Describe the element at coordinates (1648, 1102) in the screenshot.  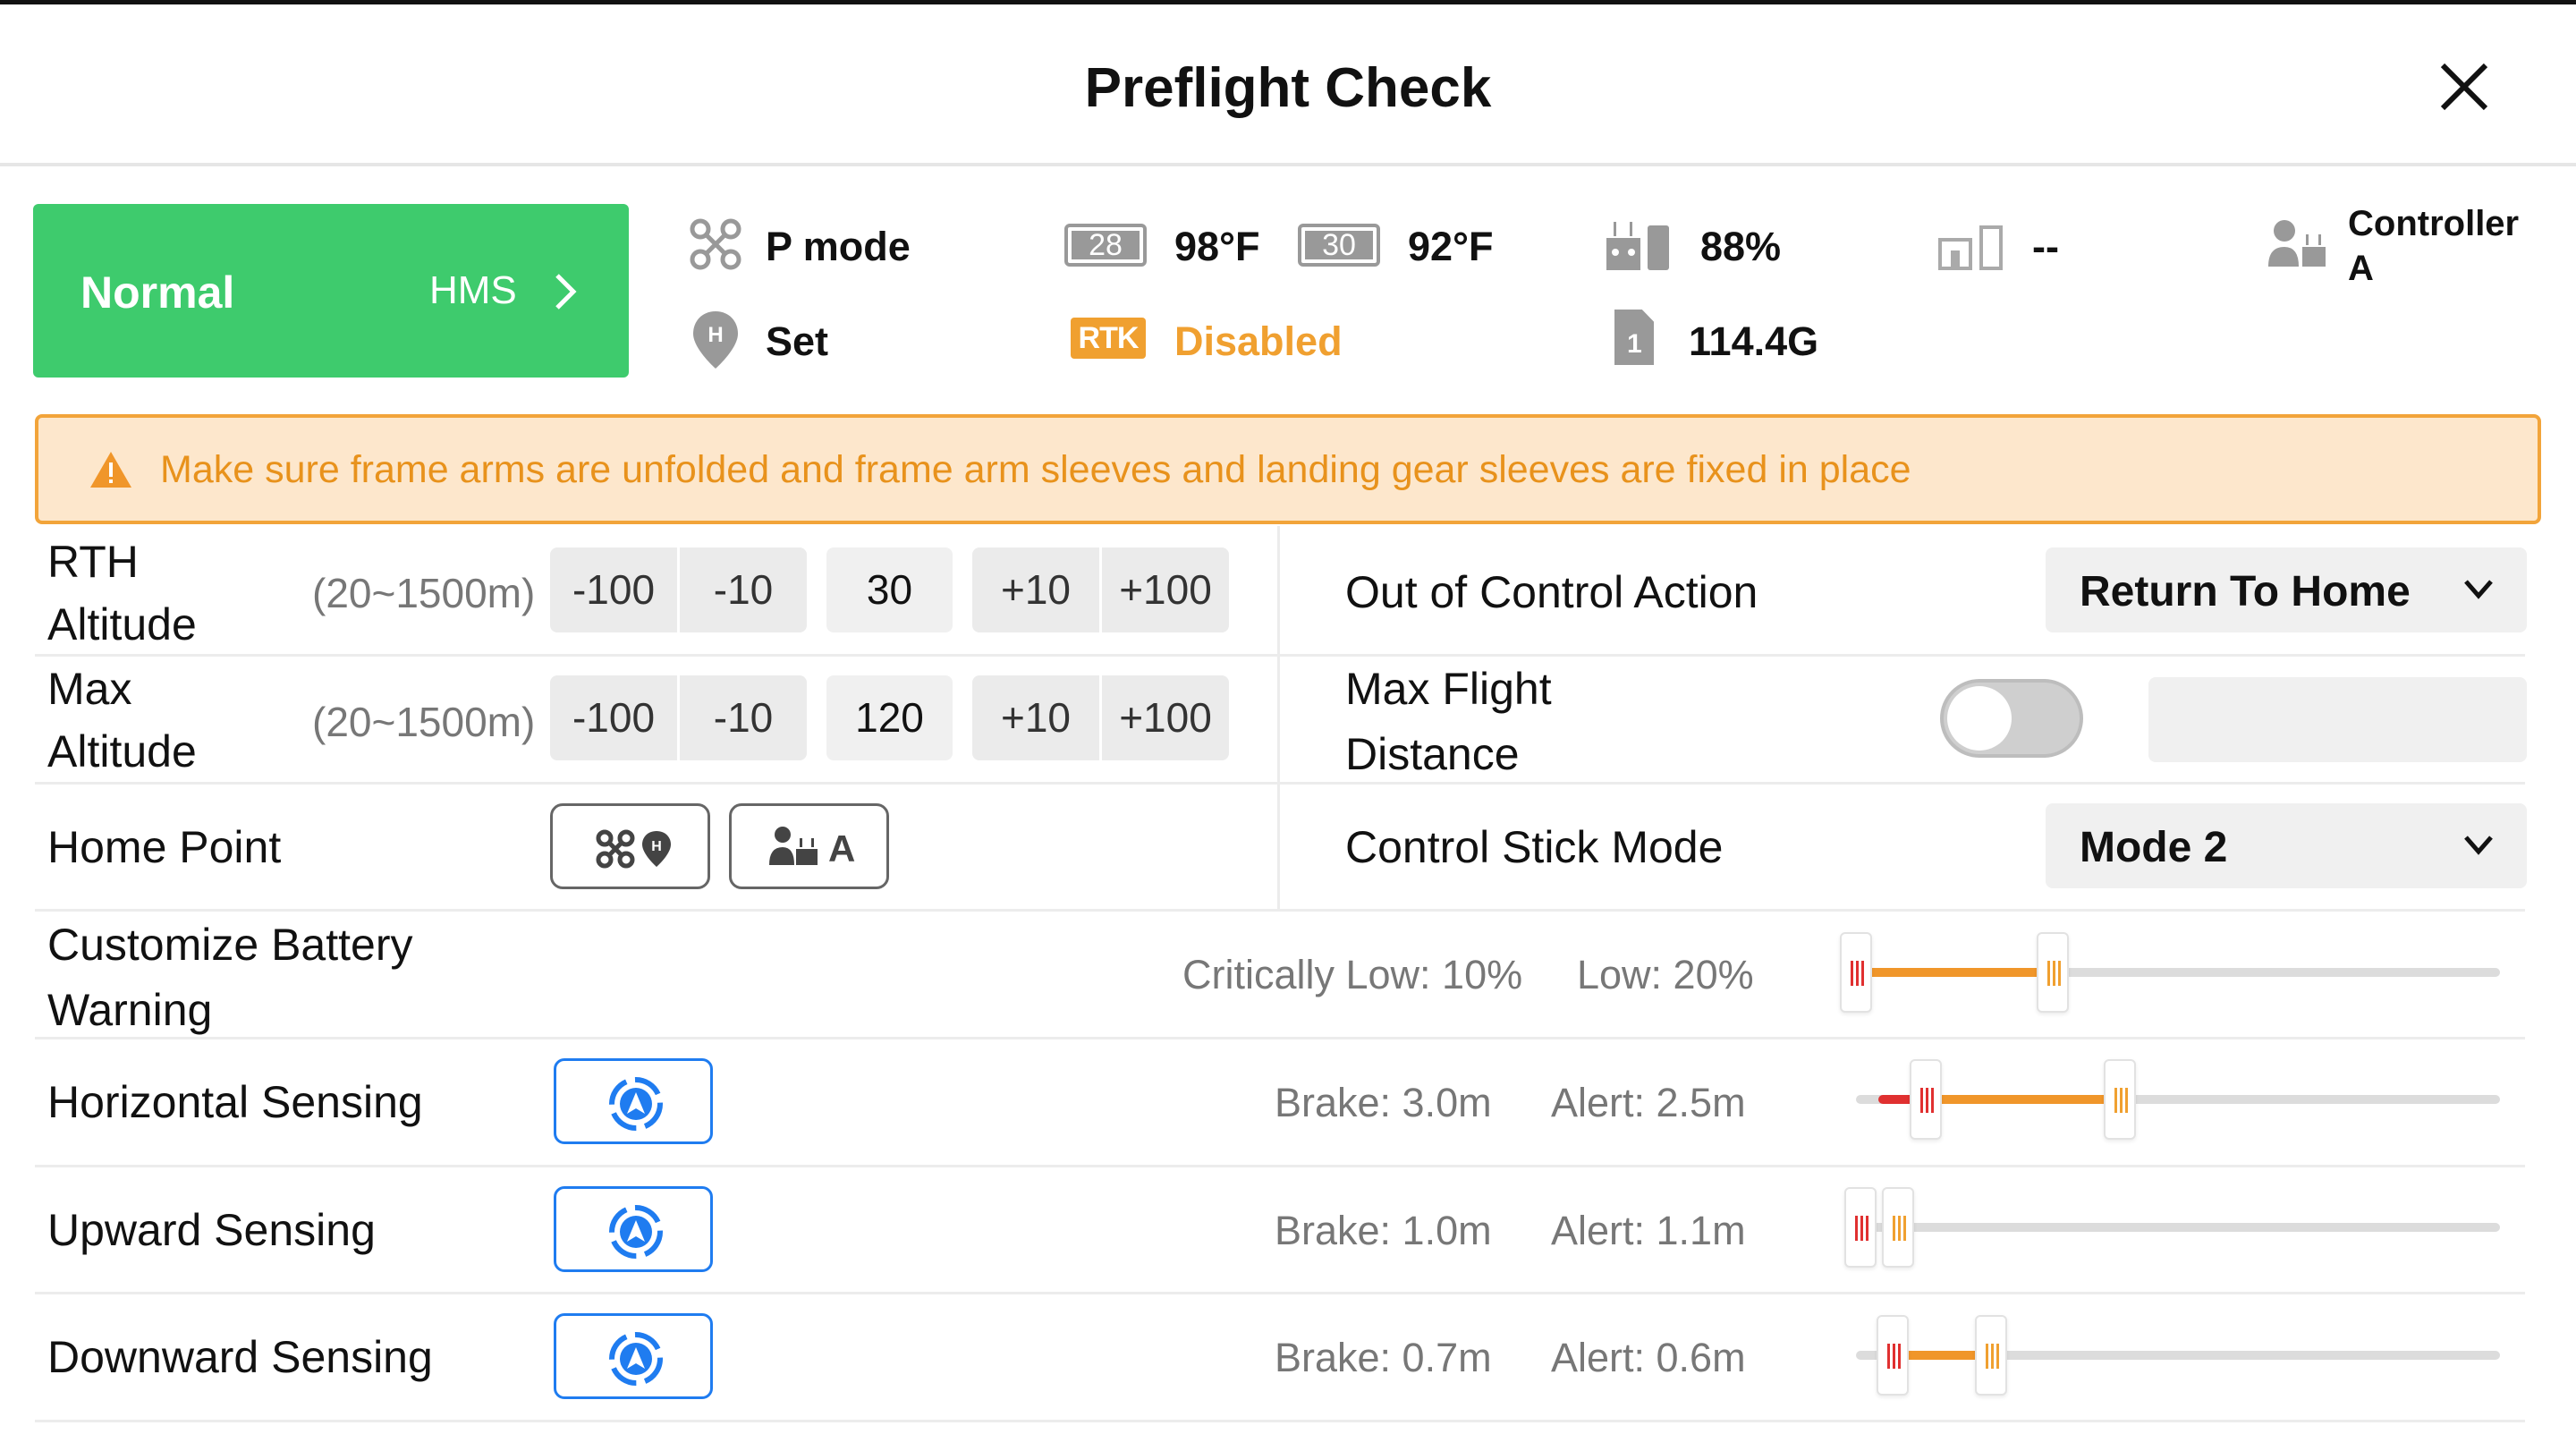
I see `horizontal-alert: Alert: 2.5m` at that location.